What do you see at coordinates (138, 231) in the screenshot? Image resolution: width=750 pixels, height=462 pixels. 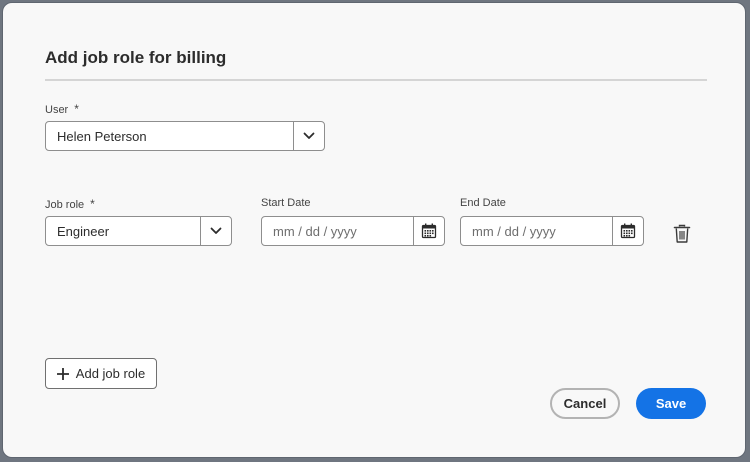 I see `job-role-picker: Engineer` at bounding box center [138, 231].